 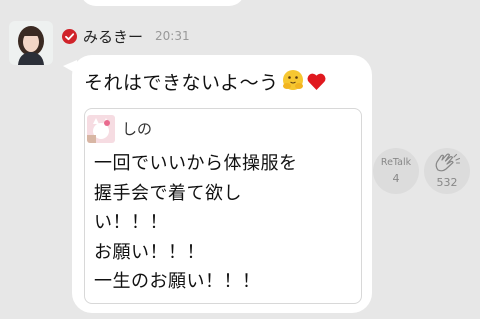 I want to click on quoted-line: 一生のお願い！！！, so click(x=177, y=281).